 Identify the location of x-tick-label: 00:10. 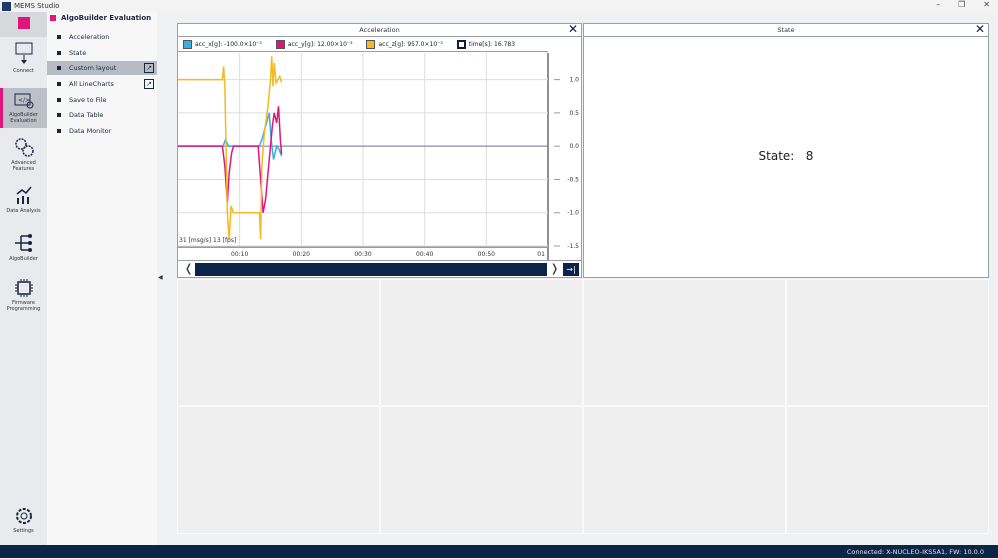
(239, 254).